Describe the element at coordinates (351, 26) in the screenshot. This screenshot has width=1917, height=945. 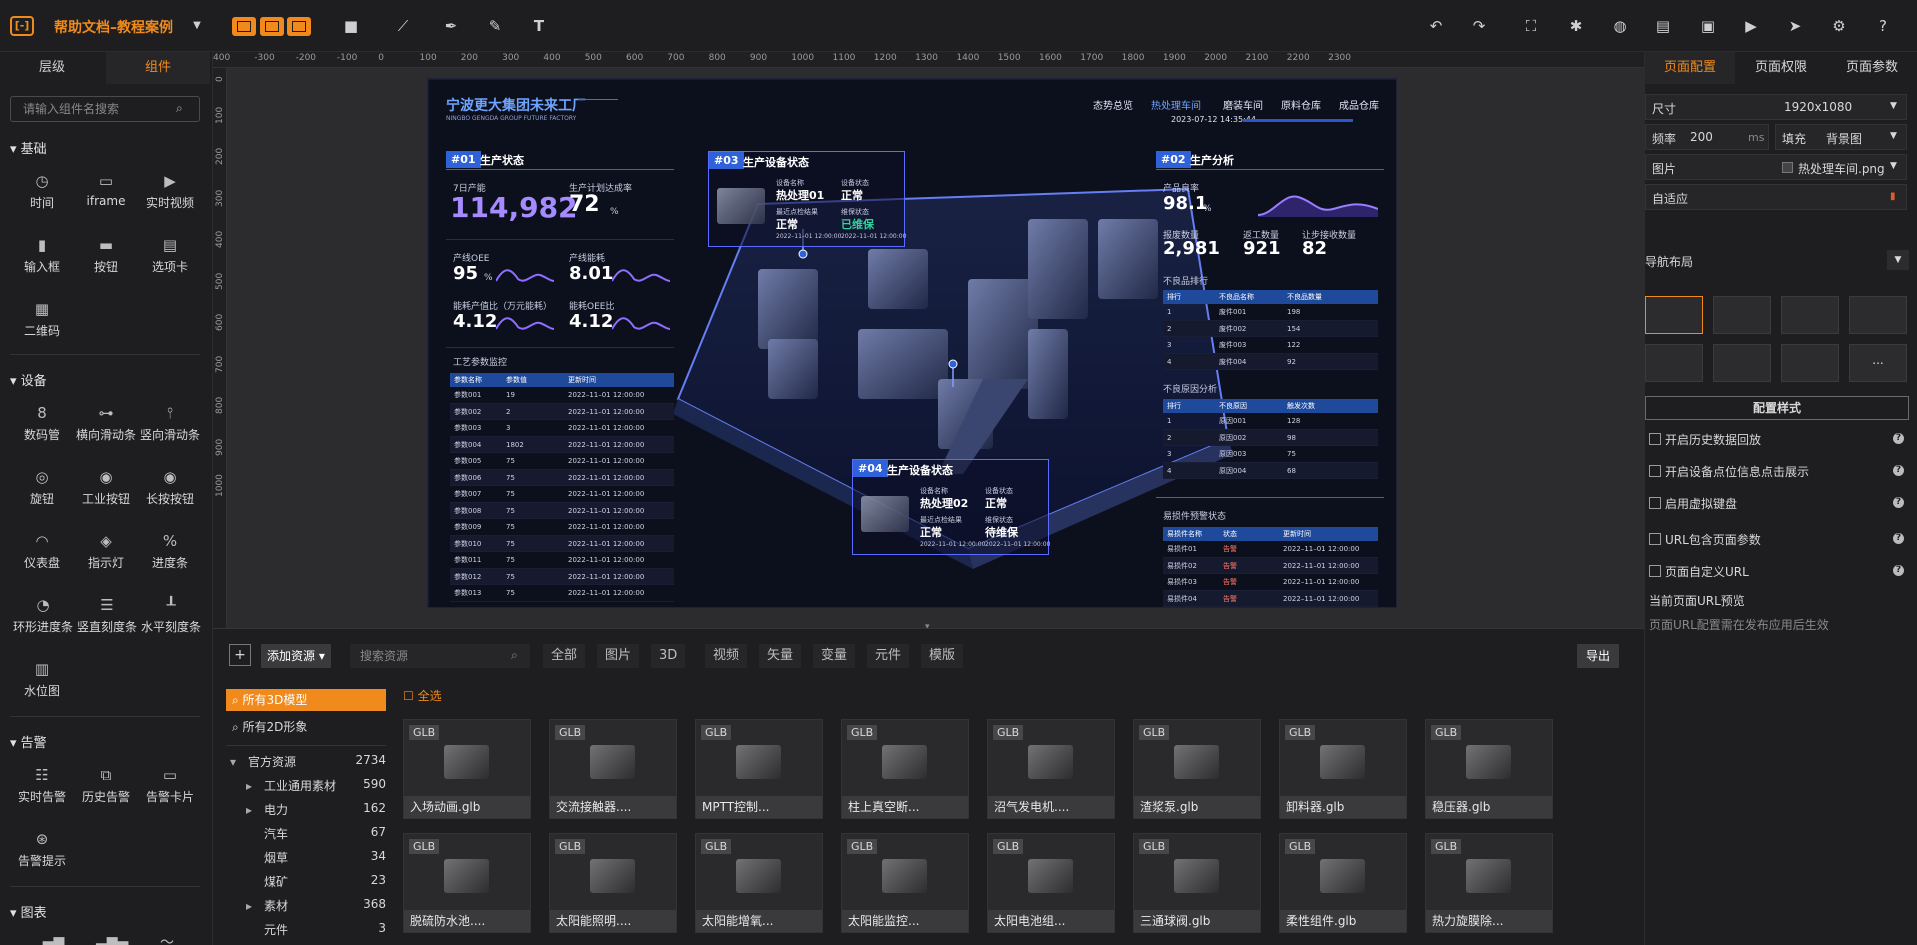
I see `rectangle-tool-icon: ■` at that location.